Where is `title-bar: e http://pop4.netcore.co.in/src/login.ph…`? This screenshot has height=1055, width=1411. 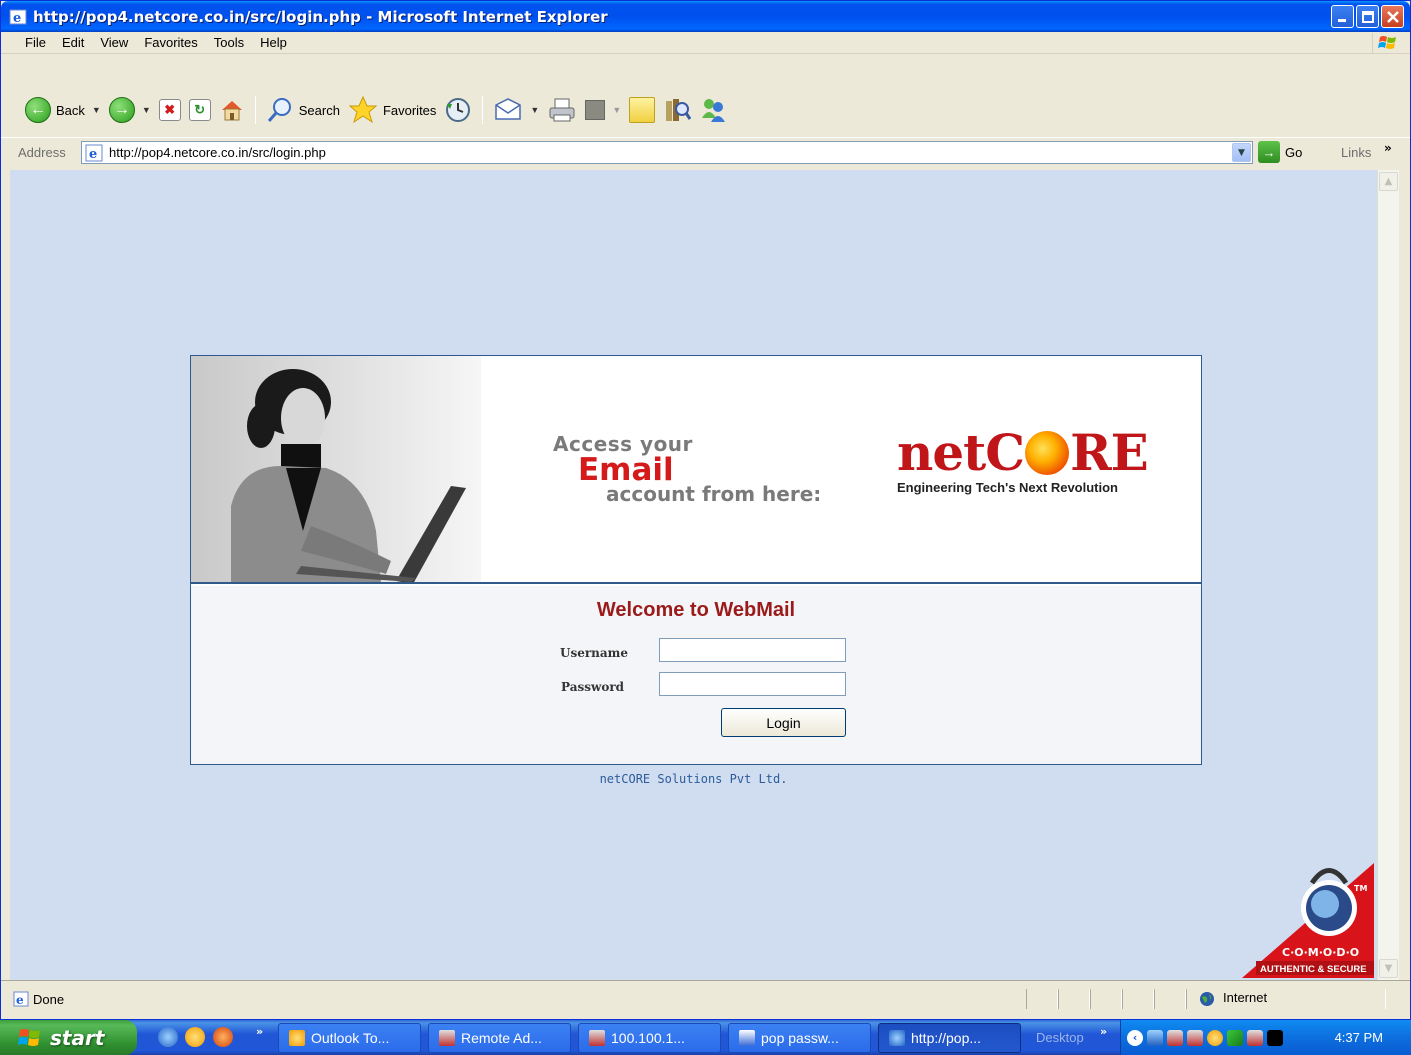
title-bar: e http://pop4.netcore.co.in/src/login.ph… is located at coordinates (705, 16).